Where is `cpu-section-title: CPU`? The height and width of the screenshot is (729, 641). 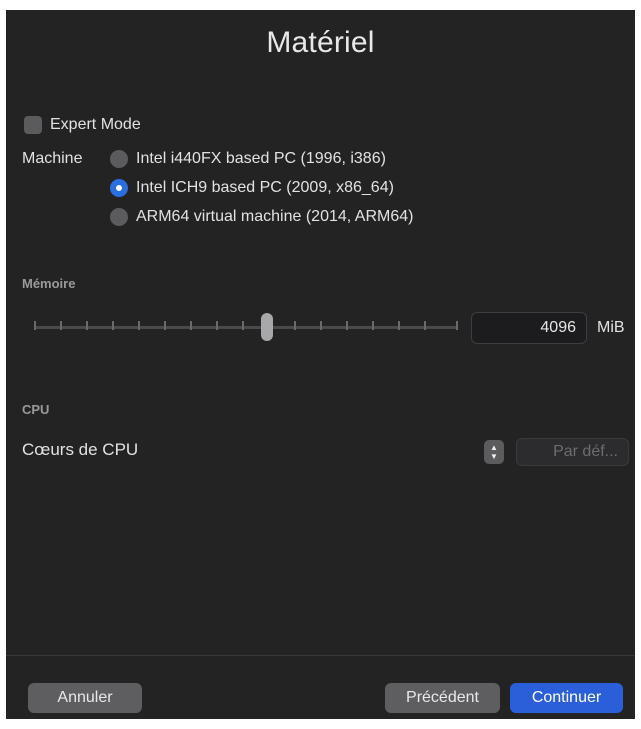 cpu-section-title: CPU is located at coordinates (36, 409).